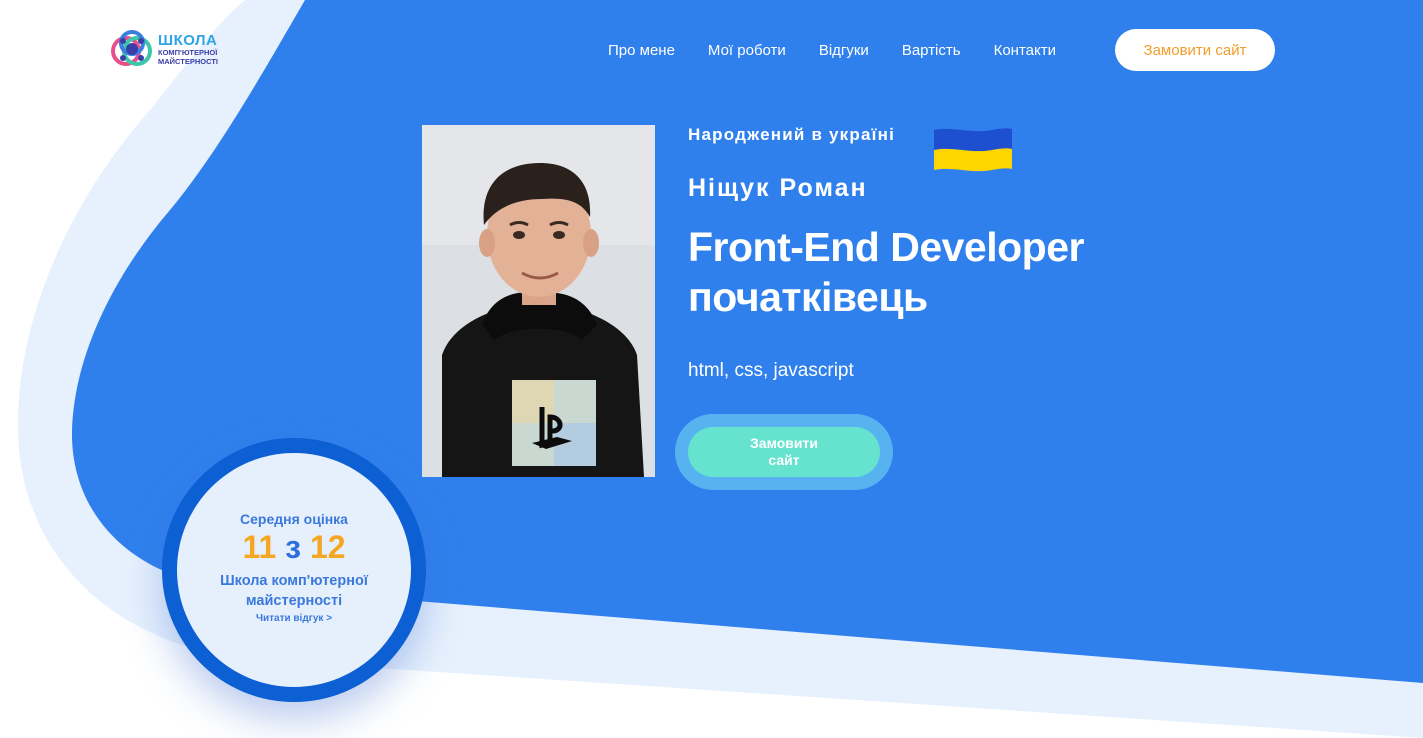  What do you see at coordinates (784, 443) in the screenshot?
I see `hero-cta-line-1: Замовити` at bounding box center [784, 443].